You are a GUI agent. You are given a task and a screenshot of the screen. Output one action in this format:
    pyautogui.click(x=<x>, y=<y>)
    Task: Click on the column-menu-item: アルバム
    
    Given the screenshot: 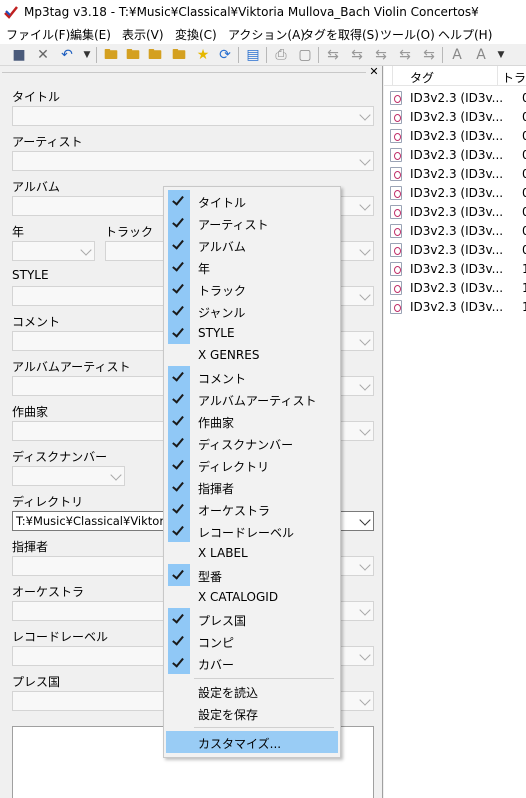 What is the action you would take?
    pyautogui.click(x=252, y=245)
    